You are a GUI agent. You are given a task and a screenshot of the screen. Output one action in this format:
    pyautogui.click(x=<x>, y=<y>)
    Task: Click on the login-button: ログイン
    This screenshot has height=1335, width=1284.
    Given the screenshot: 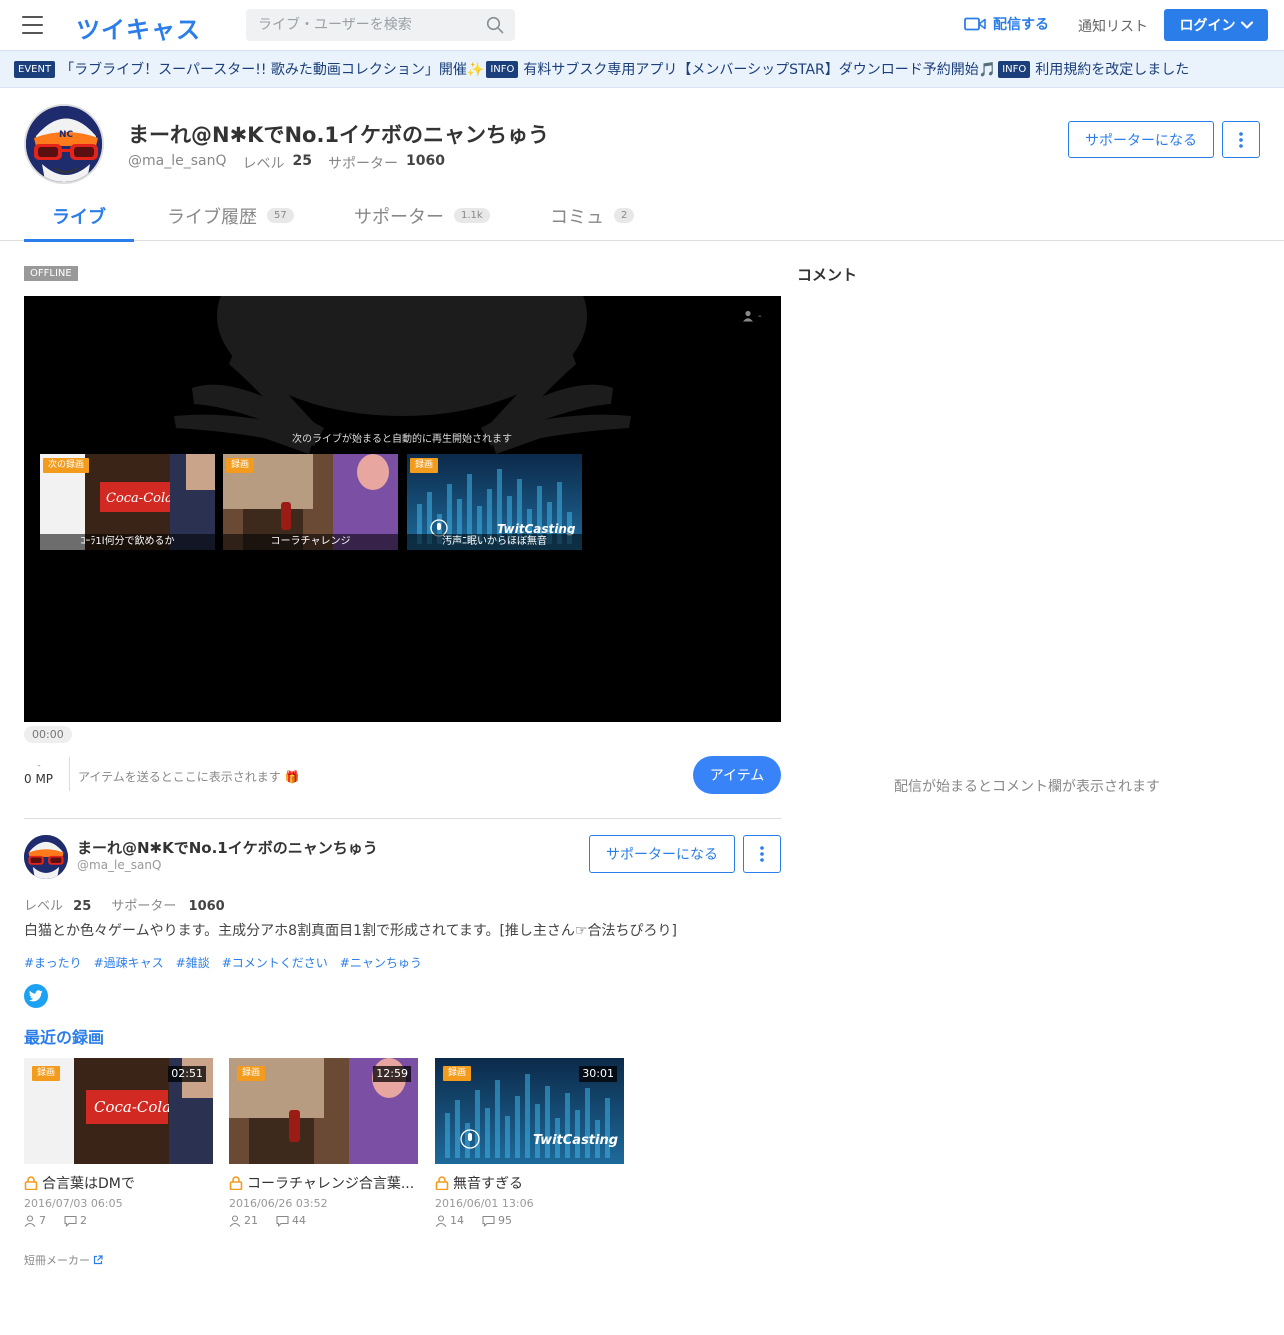 What is the action you would take?
    pyautogui.click(x=1216, y=25)
    